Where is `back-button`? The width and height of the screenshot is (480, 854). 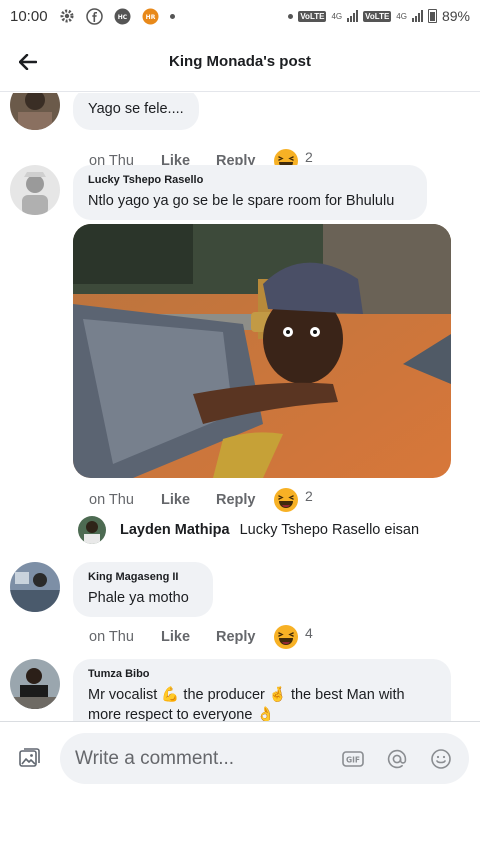
back-button is located at coordinates (28, 62).